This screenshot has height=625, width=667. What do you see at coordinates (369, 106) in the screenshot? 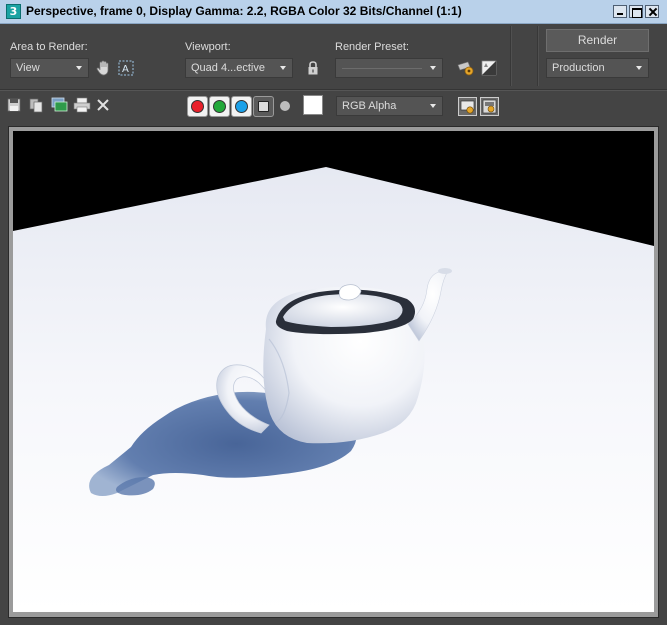
I see `channel-display-value: RGB Alpha` at bounding box center [369, 106].